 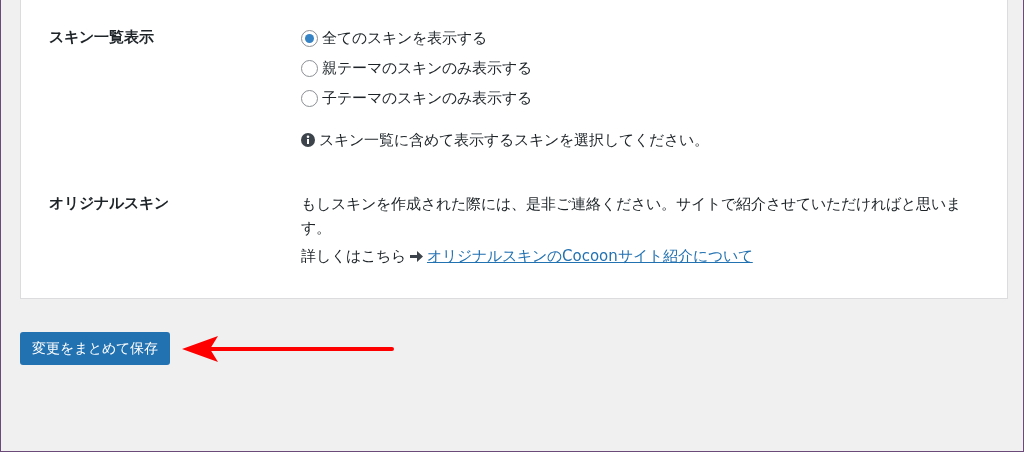 What do you see at coordinates (514, 140) in the screenshot?
I see `help-text: スキン一覧に含めて表示するスキンを選択してください。` at bounding box center [514, 140].